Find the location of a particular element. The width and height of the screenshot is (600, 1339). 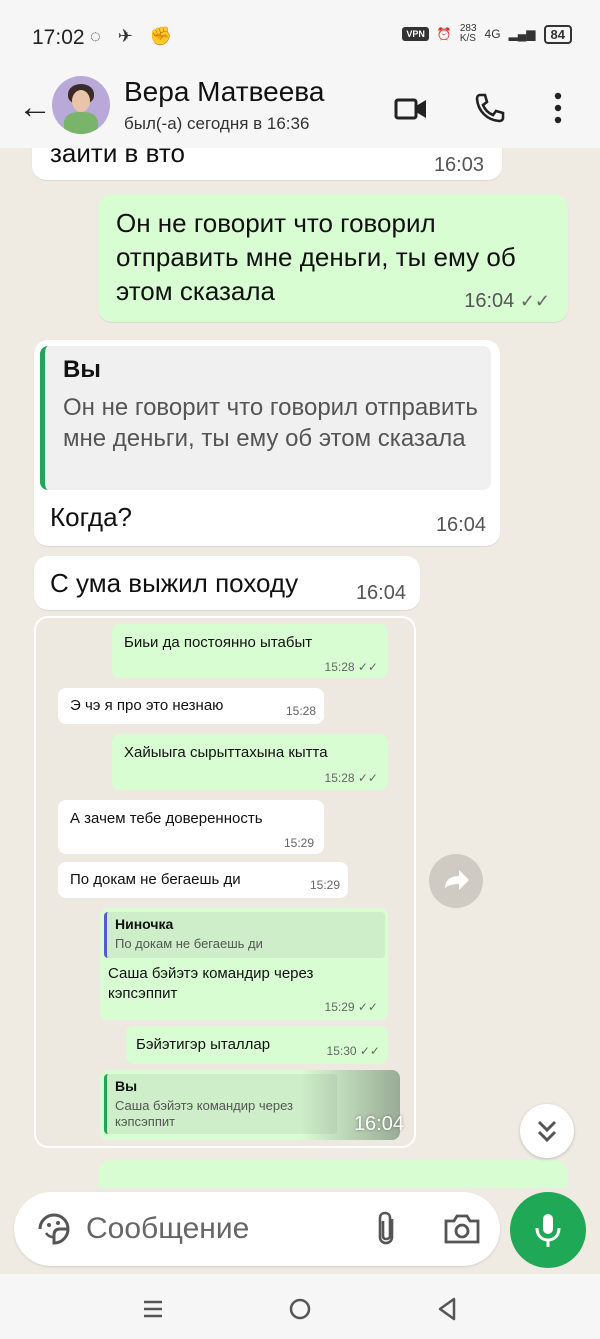

alarm-icon: ⏰ is located at coordinates (444, 34).